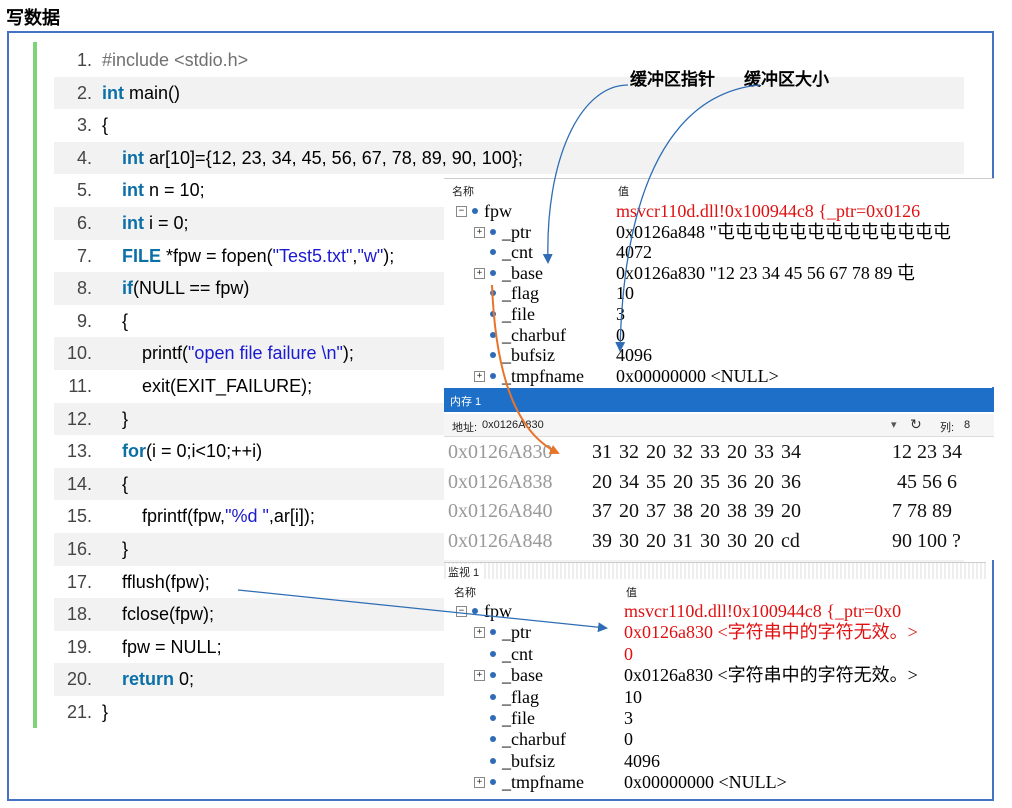 Image resolution: width=1012 pixels, height=808 pixels. What do you see at coordinates (79, 353) in the screenshot?
I see `line-number: 10.` at bounding box center [79, 353].